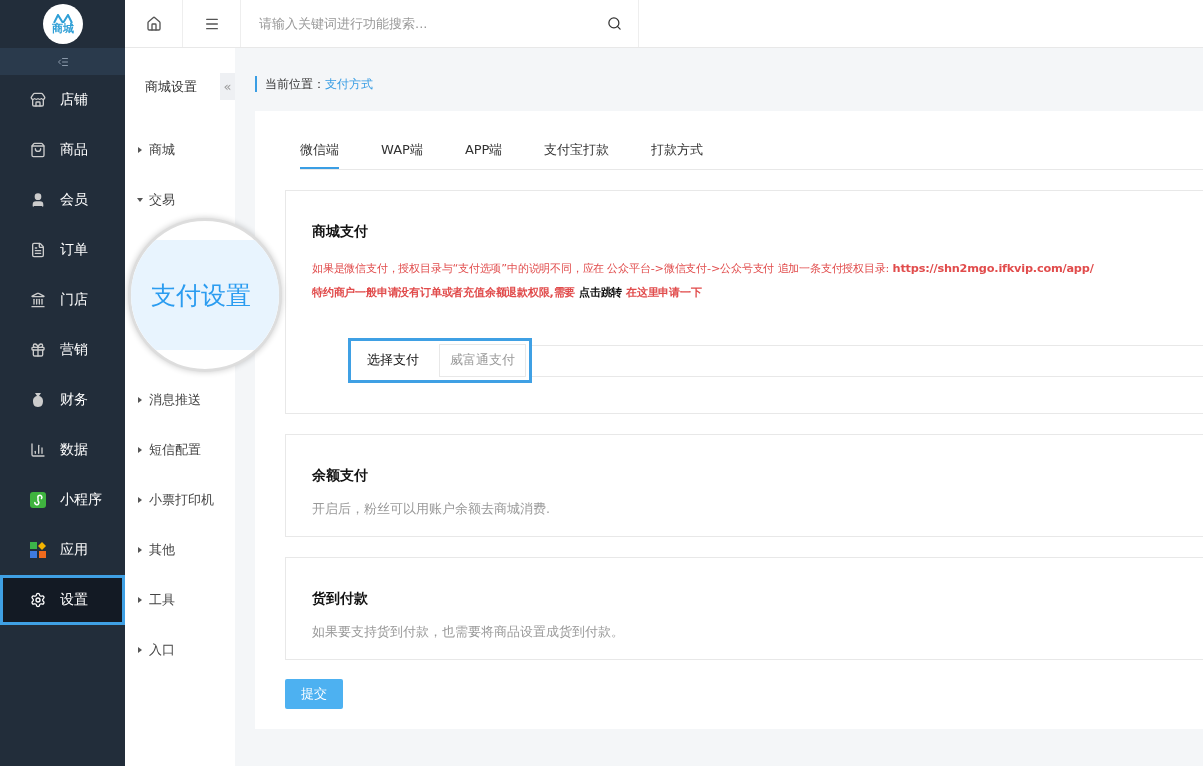 This screenshot has height=766, width=1203. What do you see at coordinates (431, 509) in the screenshot?
I see `section-description: 开启后，粉丝可以用账户余额去商城消费.` at bounding box center [431, 509].